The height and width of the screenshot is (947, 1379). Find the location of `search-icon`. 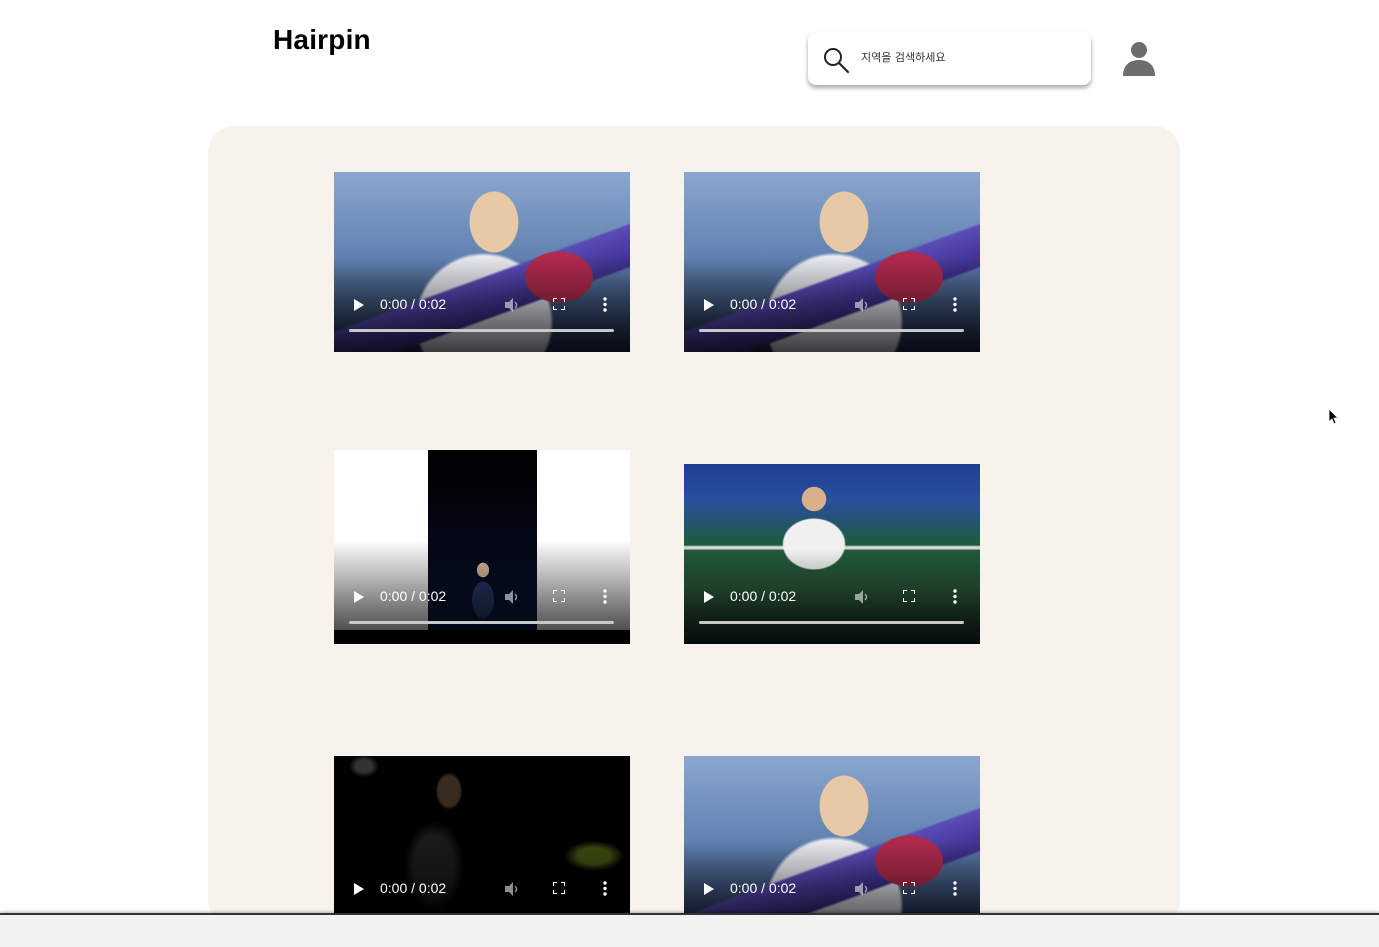

search-icon is located at coordinates (836, 60).